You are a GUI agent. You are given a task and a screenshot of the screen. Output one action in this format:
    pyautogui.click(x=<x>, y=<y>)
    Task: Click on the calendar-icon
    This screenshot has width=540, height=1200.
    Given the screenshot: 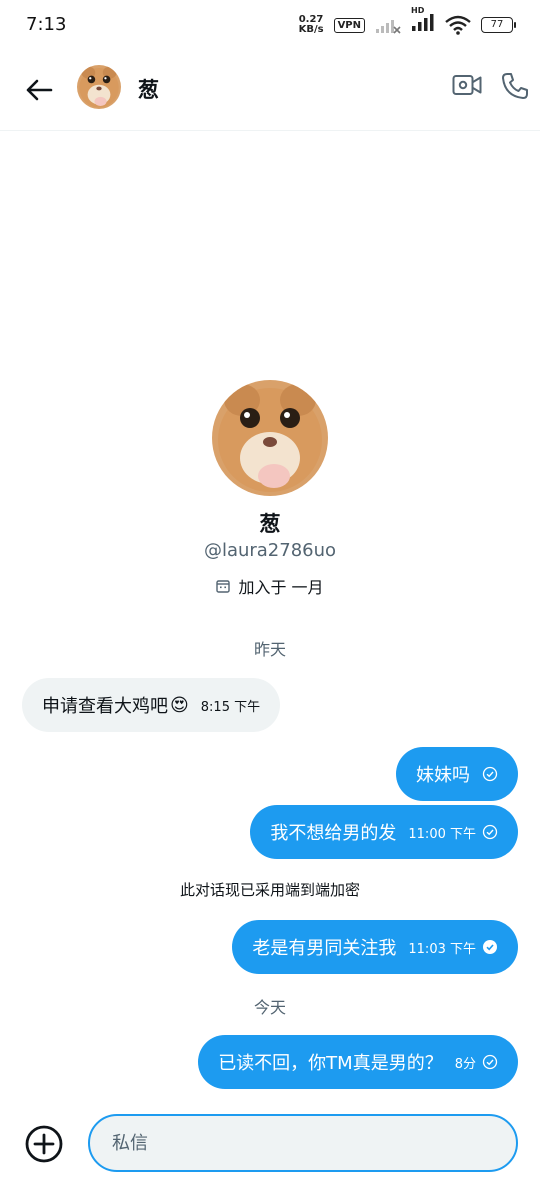 What is the action you would take?
    pyautogui.click(x=223, y=586)
    